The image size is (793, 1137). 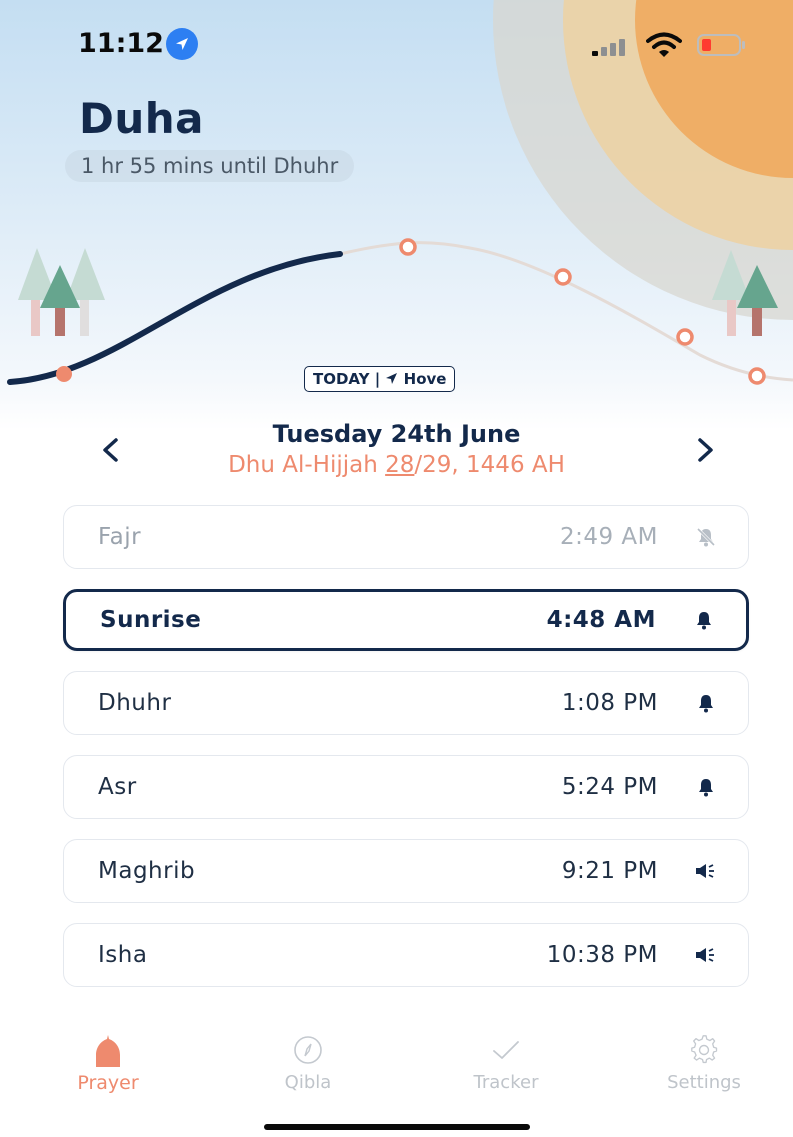 I want to click on prayer-row-dhuhr: Dhuhr 1:08 PM, so click(x=406, y=703).